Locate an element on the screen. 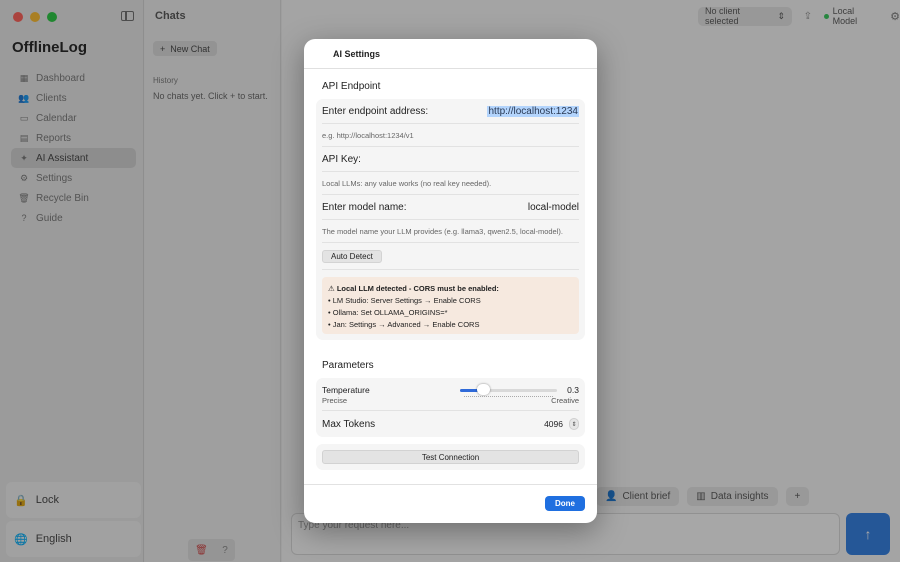 The width and height of the screenshot is (900, 562). model-row: Enter model name: local-model is located at coordinates (450, 207).